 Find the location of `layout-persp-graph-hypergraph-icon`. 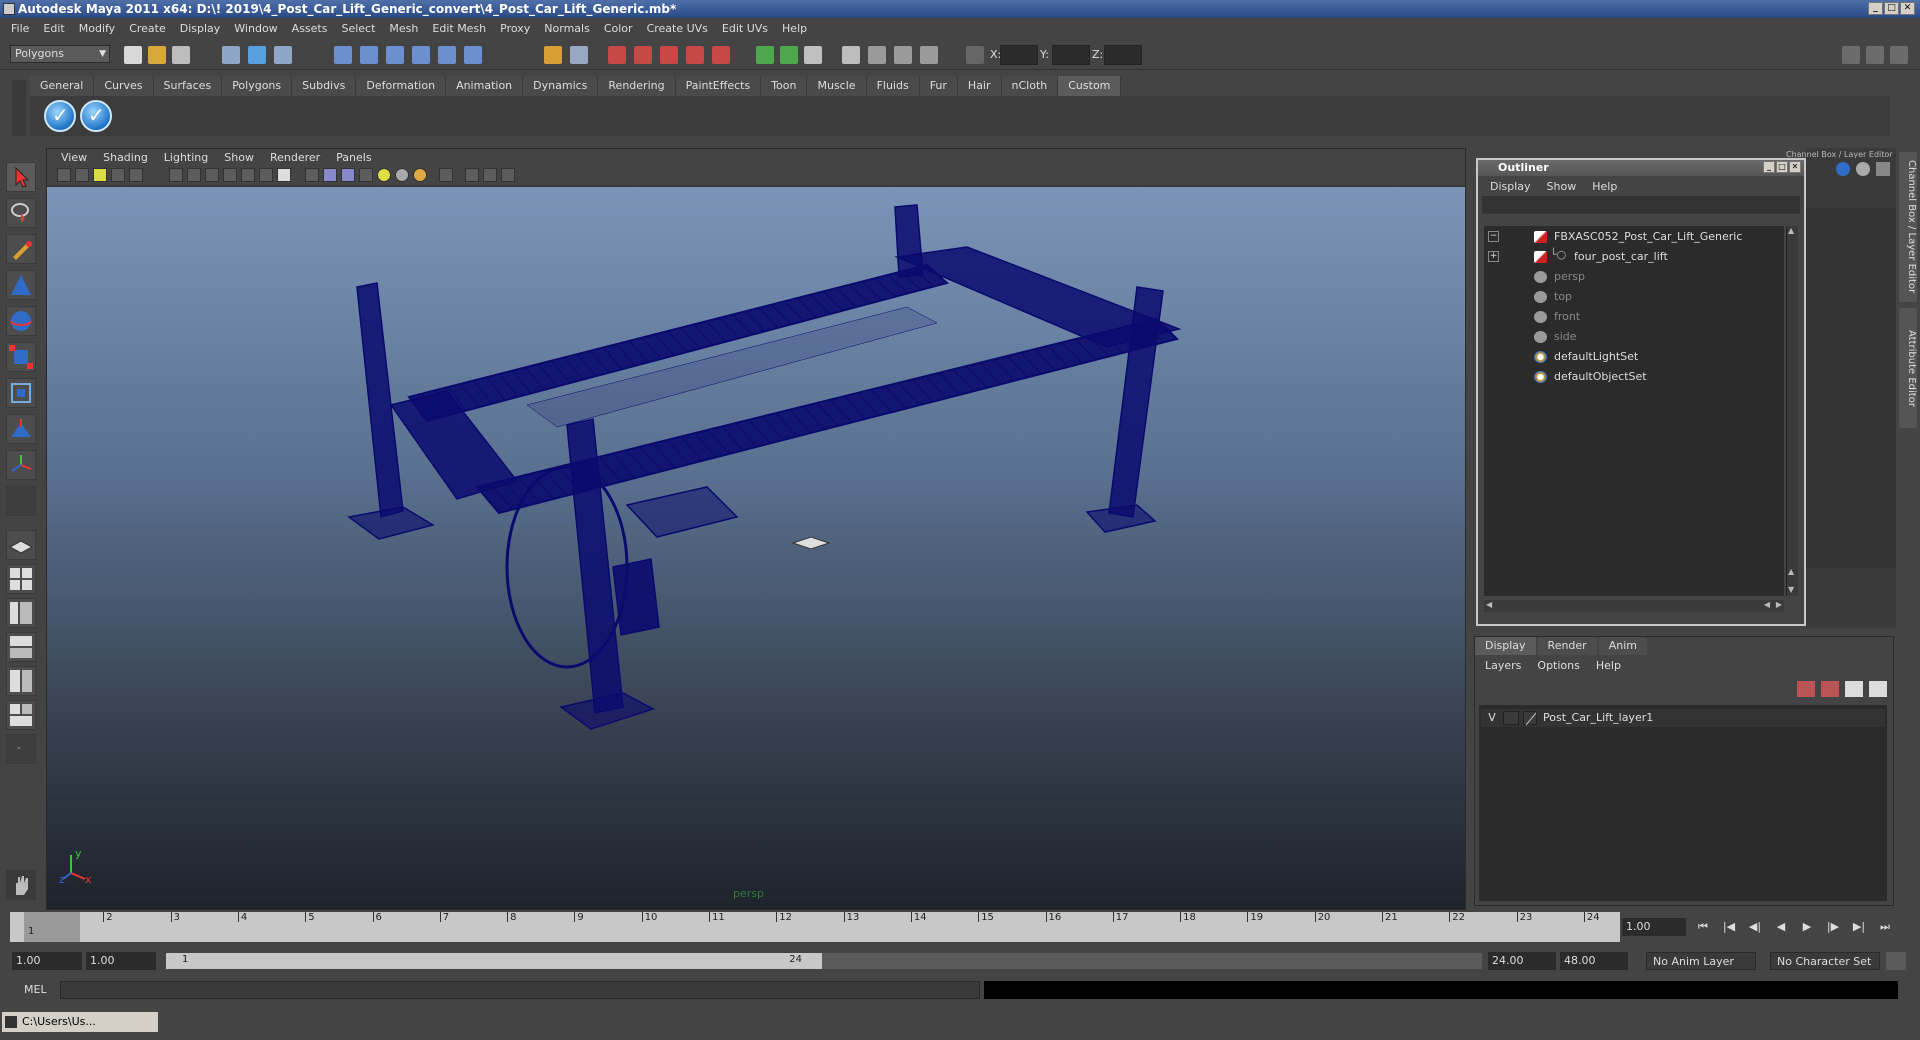

layout-persp-graph-hypergraph-icon is located at coordinates (21, 715).